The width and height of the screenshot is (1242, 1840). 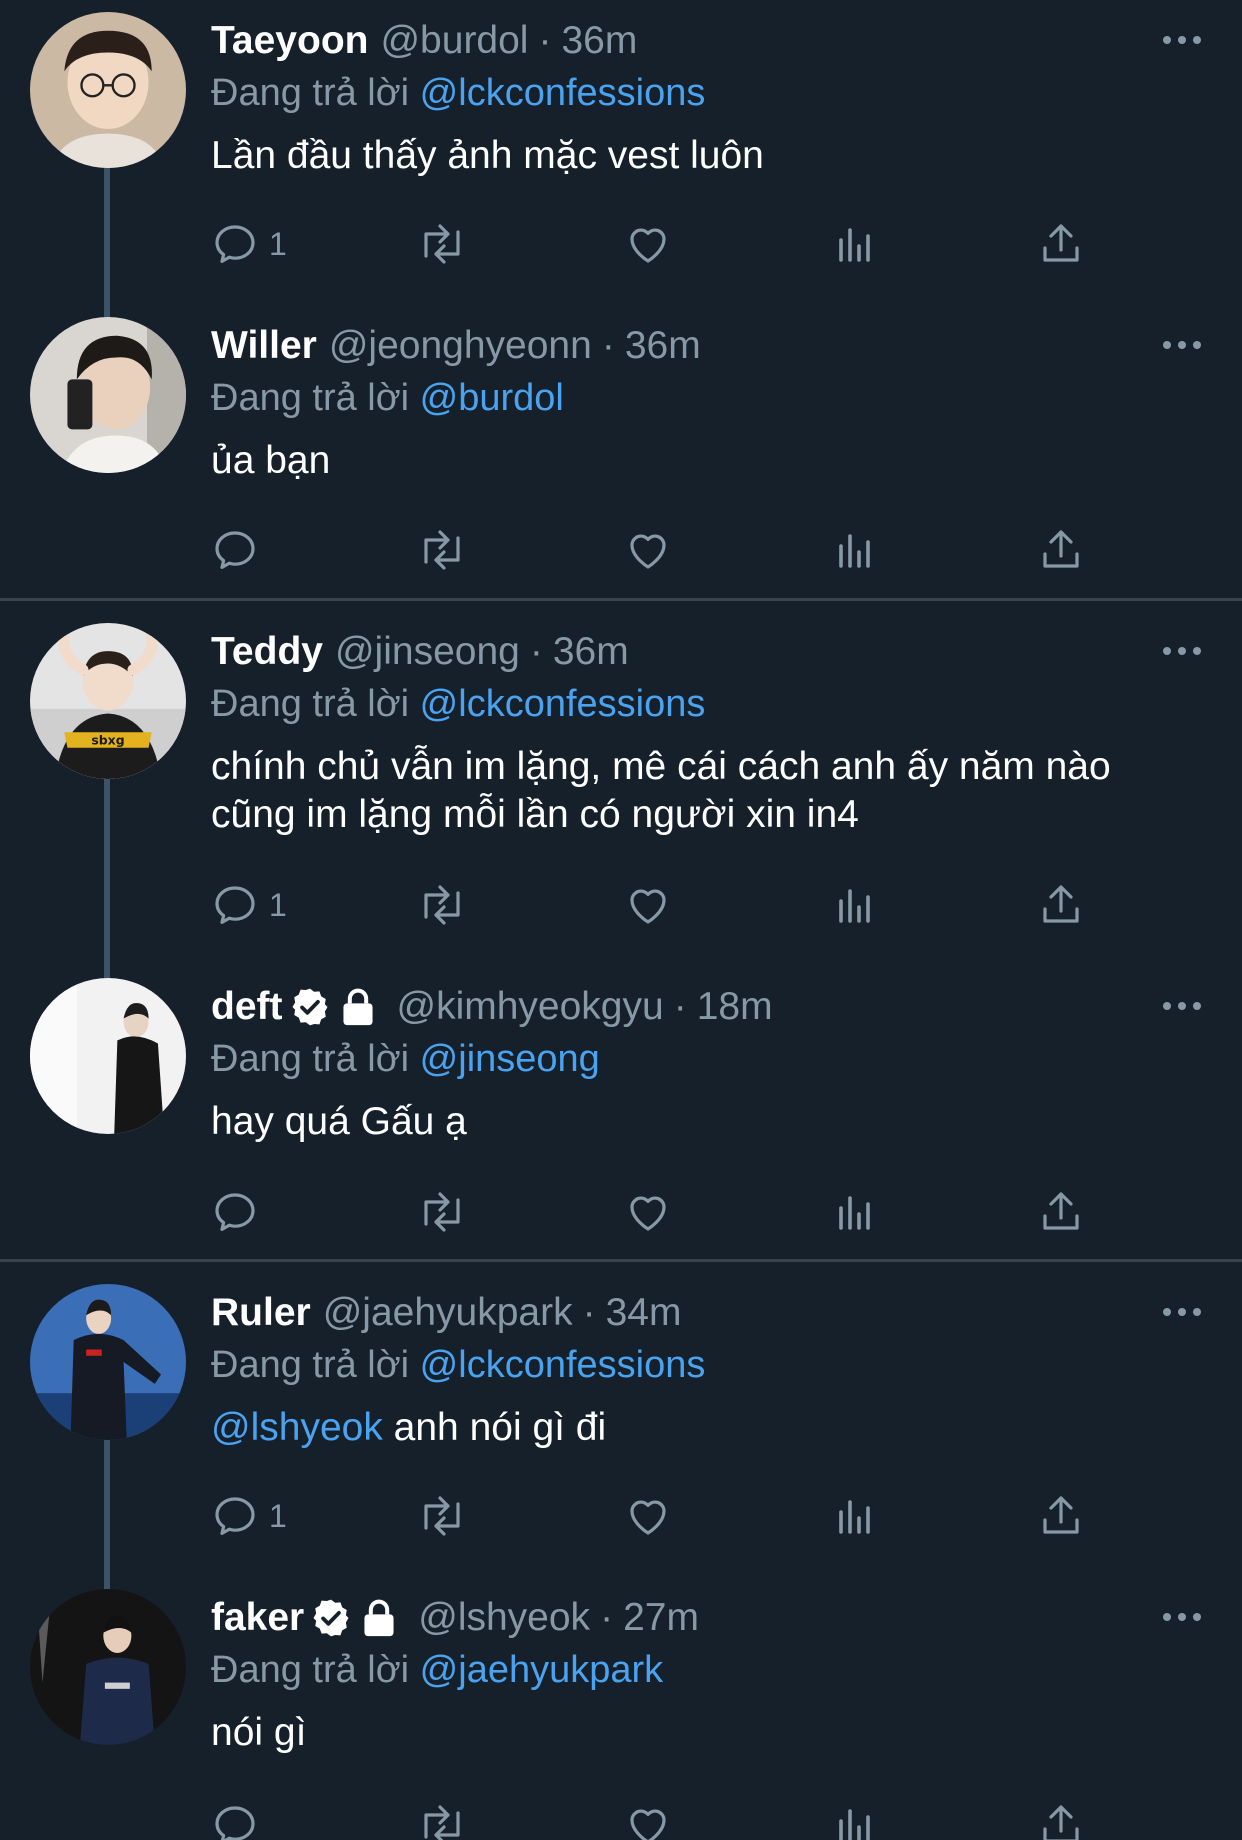 What do you see at coordinates (278, 904) in the screenshot?
I see `reply-count: 1` at bounding box center [278, 904].